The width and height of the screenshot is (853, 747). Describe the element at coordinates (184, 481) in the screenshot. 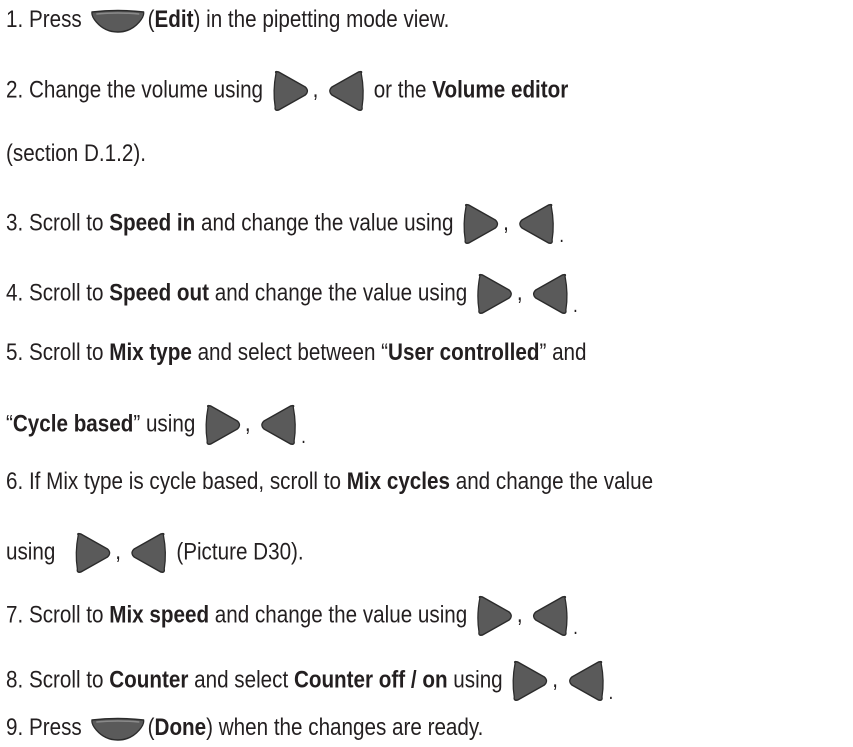

I see `step-text: If Mix type is cycle based, scroll to` at that location.